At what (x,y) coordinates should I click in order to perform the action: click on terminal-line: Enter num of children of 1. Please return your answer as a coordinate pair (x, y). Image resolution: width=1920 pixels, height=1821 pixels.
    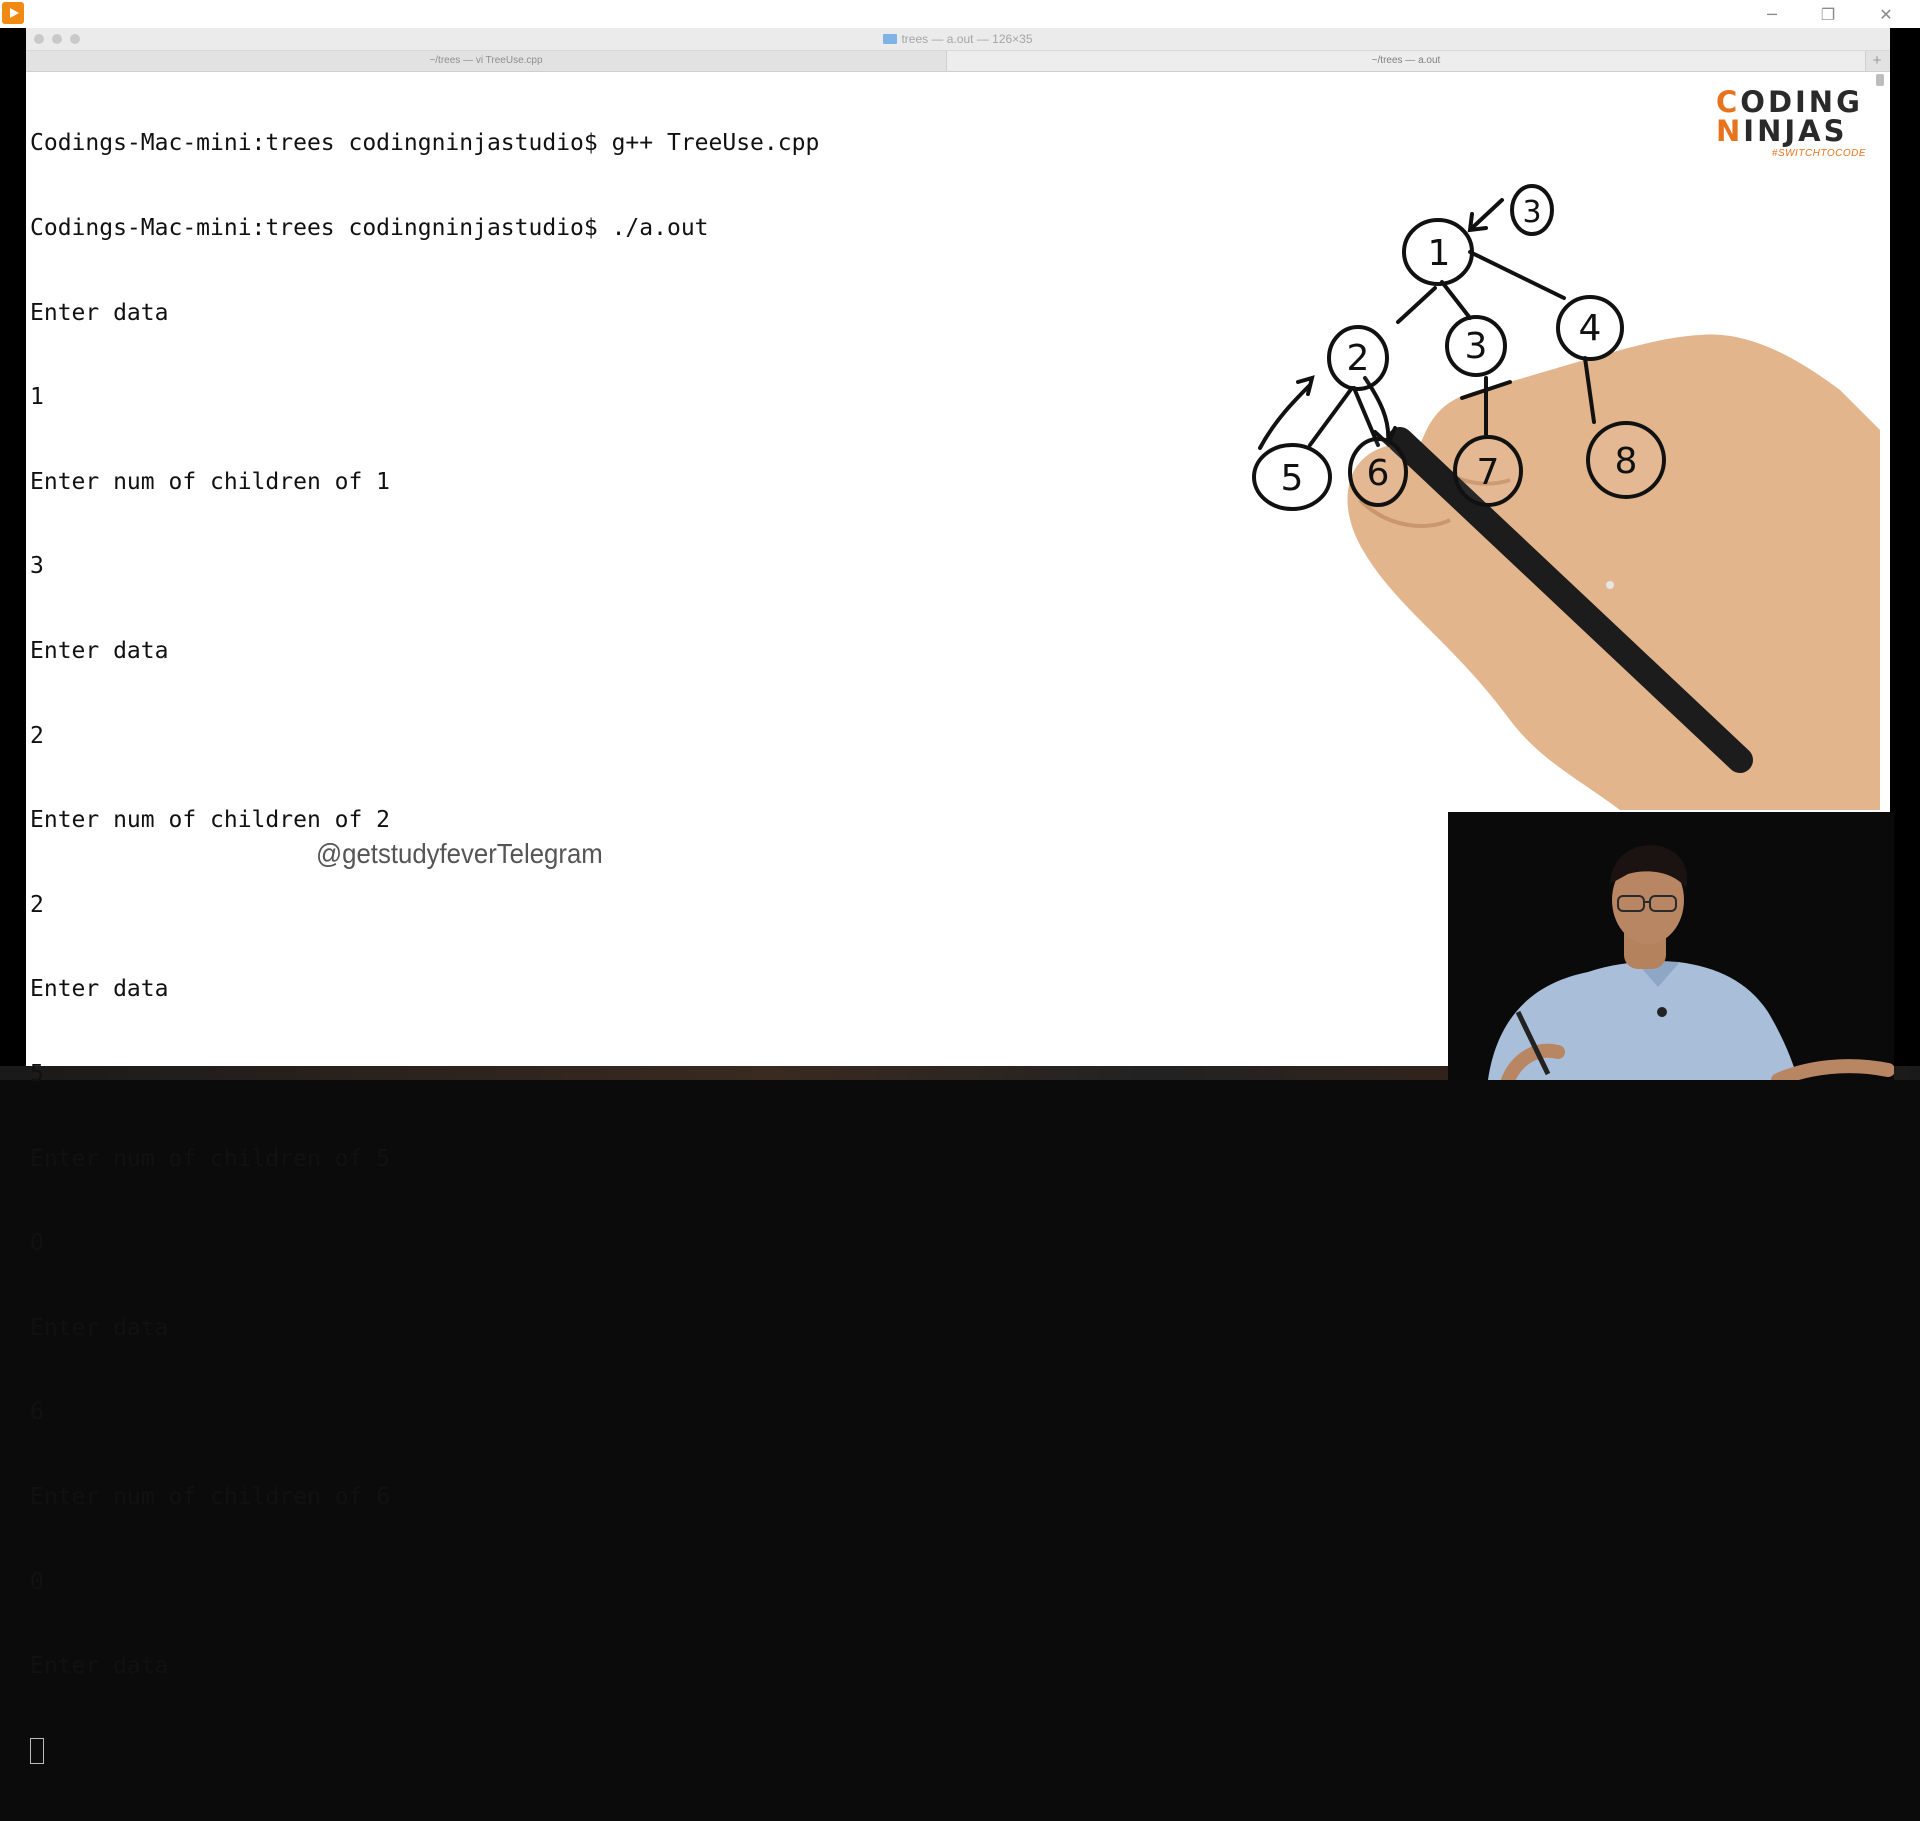
    Looking at the image, I should click on (210, 481).